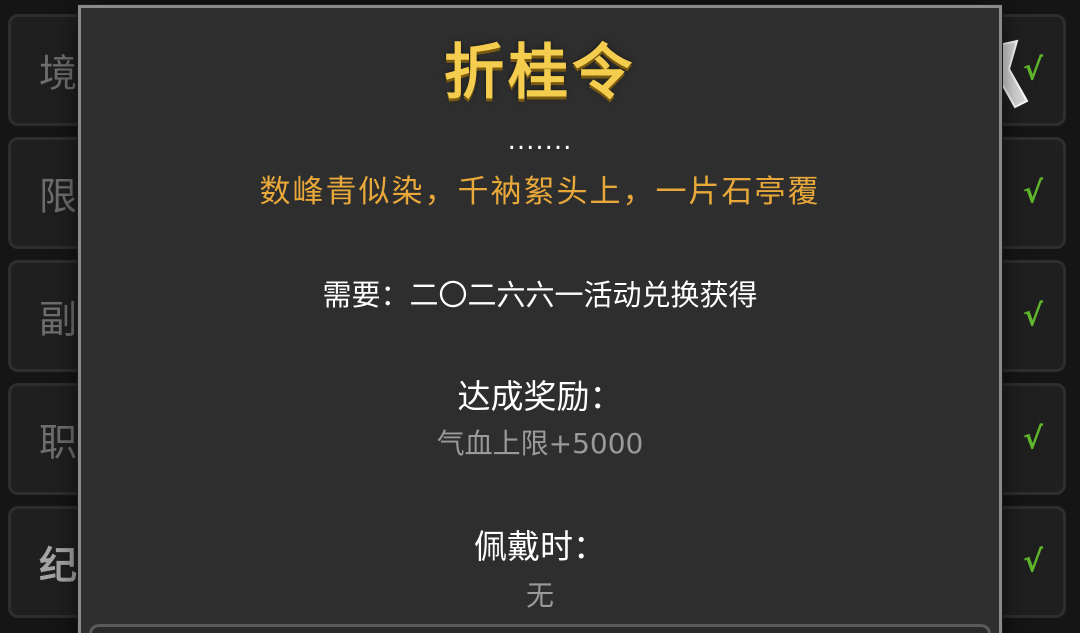  What do you see at coordinates (58, 73) in the screenshot?
I see `list-item-label: 境` at bounding box center [58, 73].